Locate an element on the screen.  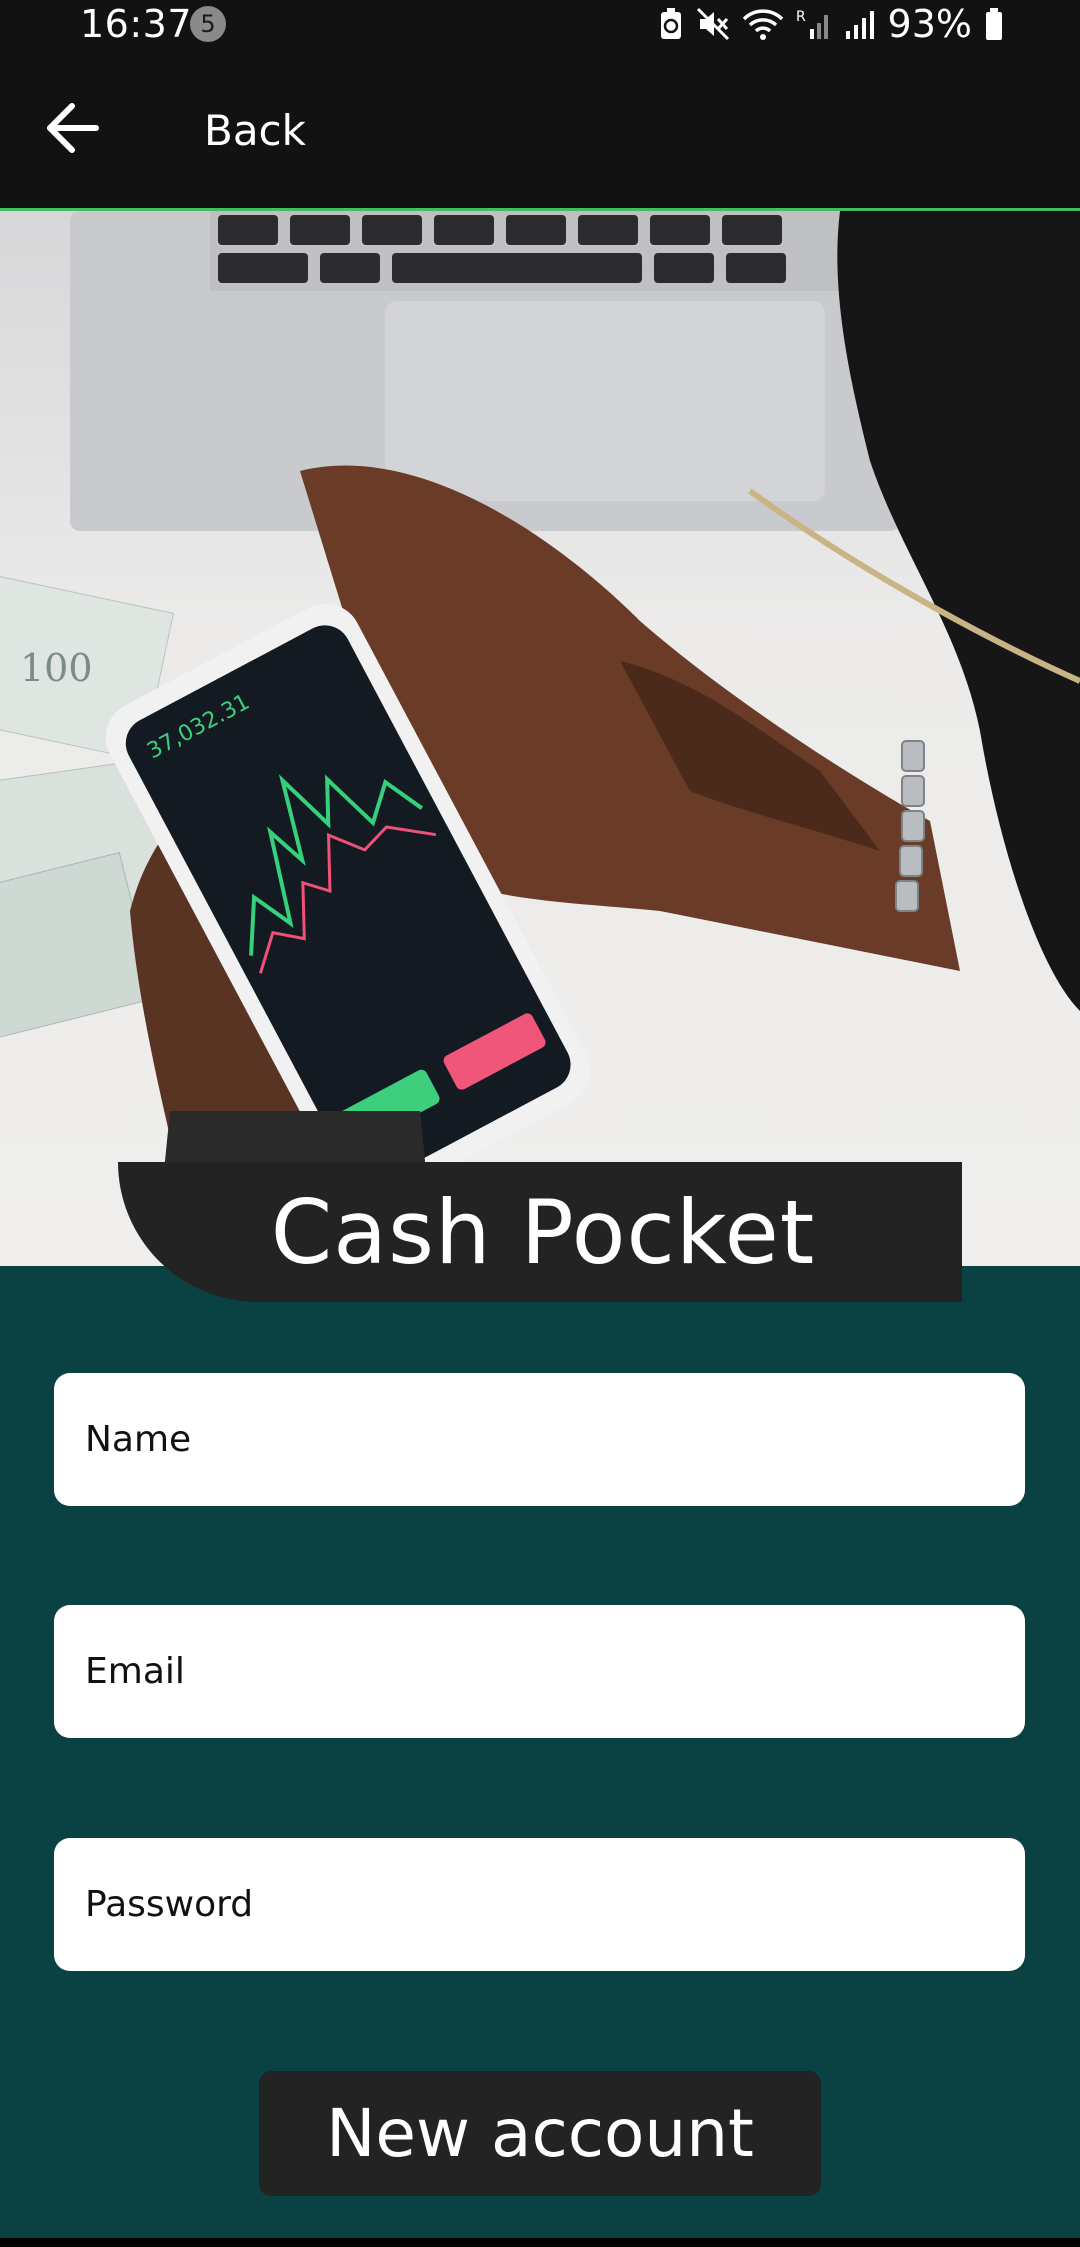
notification-count-badge: 5 is located at coordinates (208, 24).